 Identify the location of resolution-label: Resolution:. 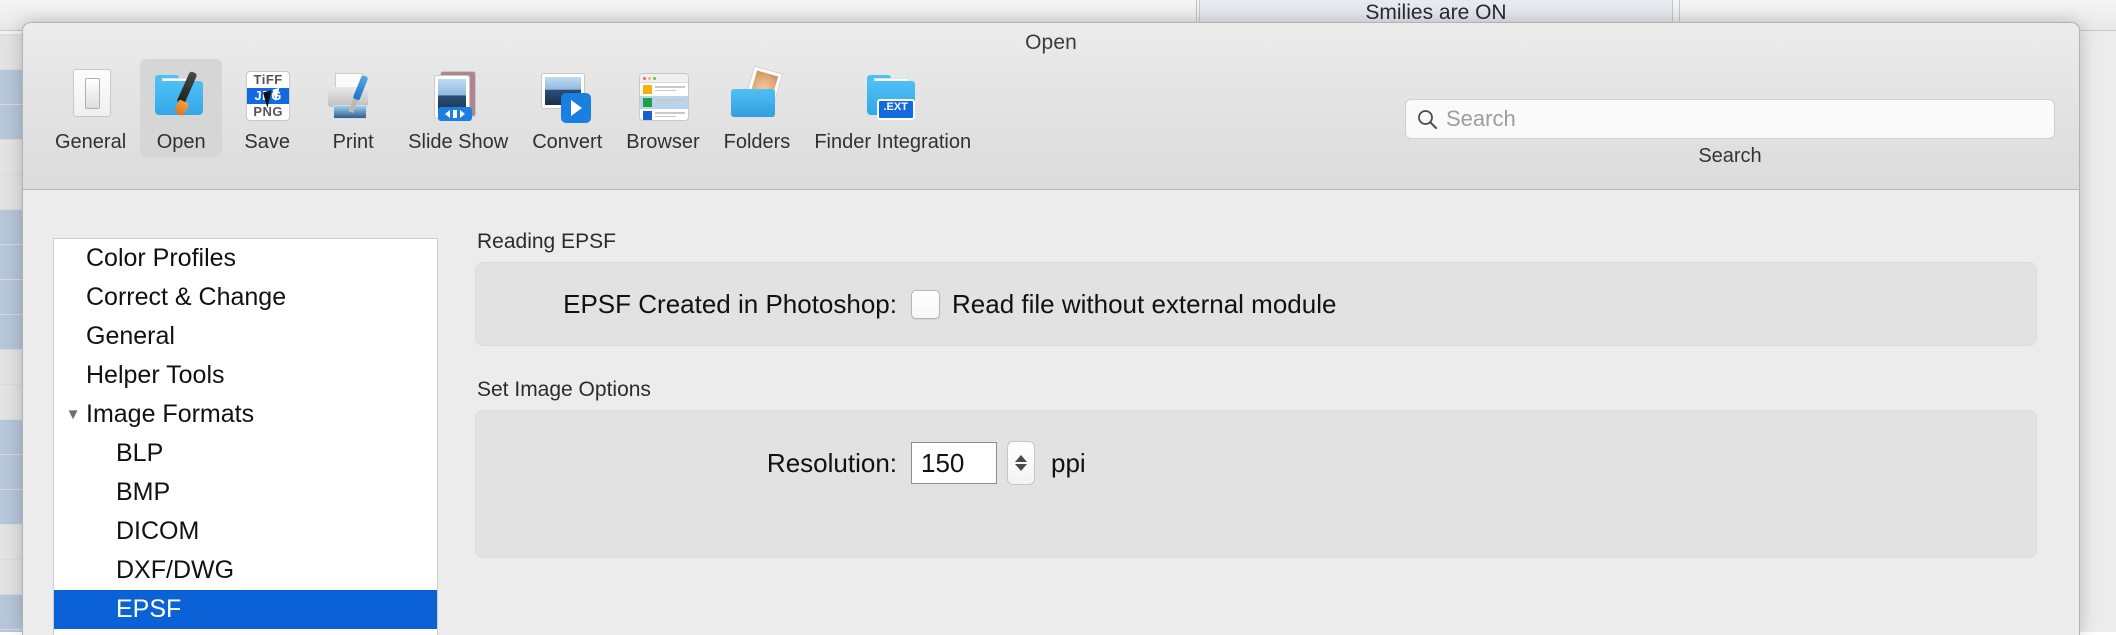
(831, 462).